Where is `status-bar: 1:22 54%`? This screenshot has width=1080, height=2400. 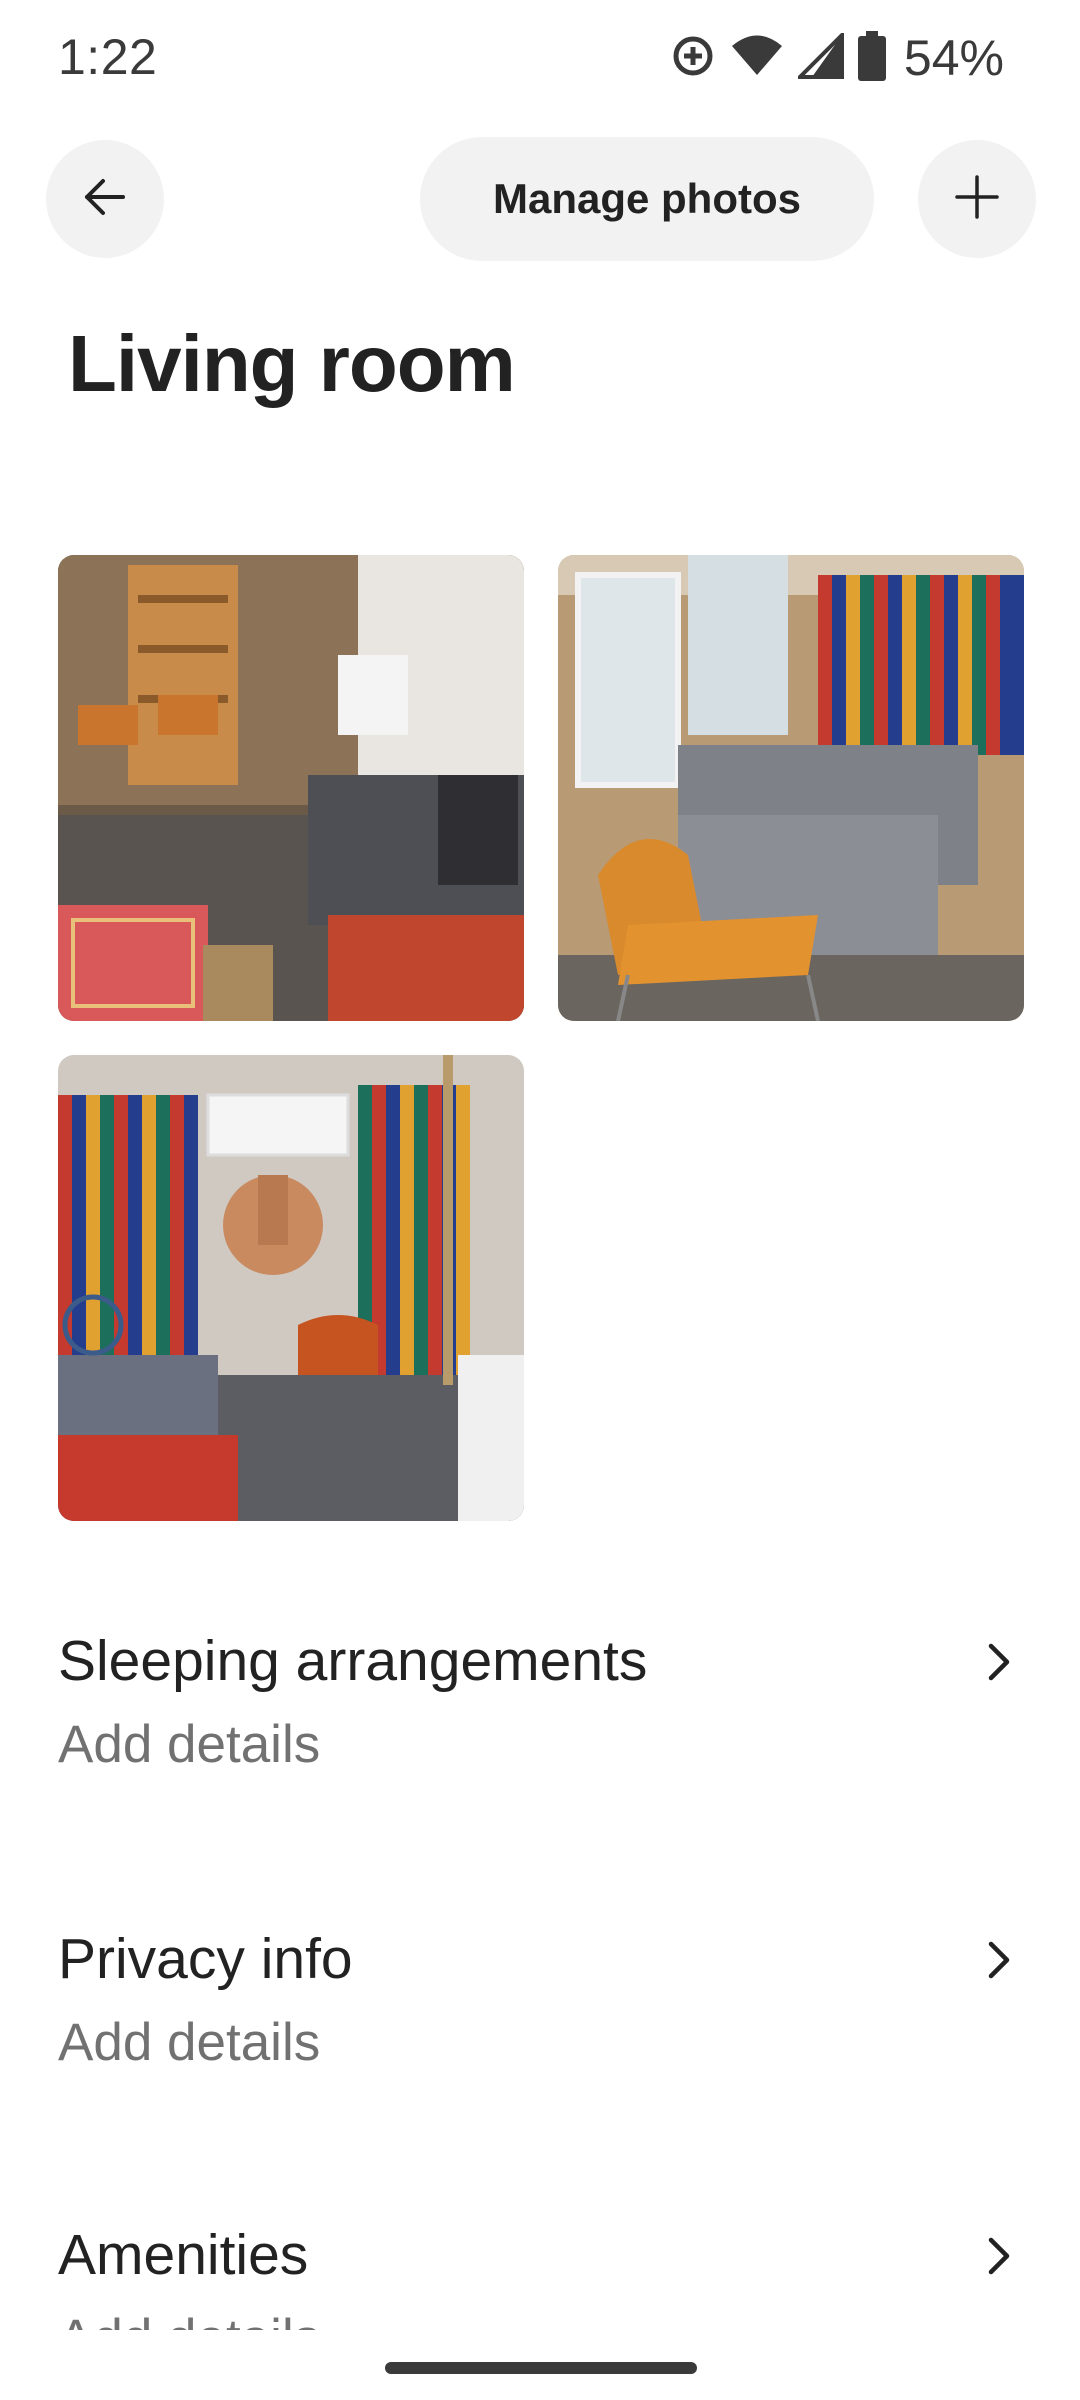
status-bar: 1:22 54% is located at coordinates (540, 60).